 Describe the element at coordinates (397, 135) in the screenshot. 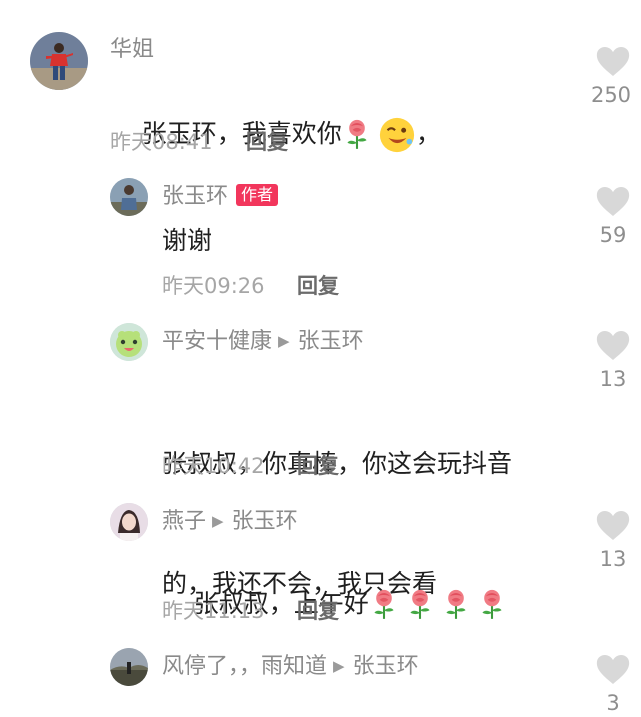

I see `wink-emoji-icon` at that location.